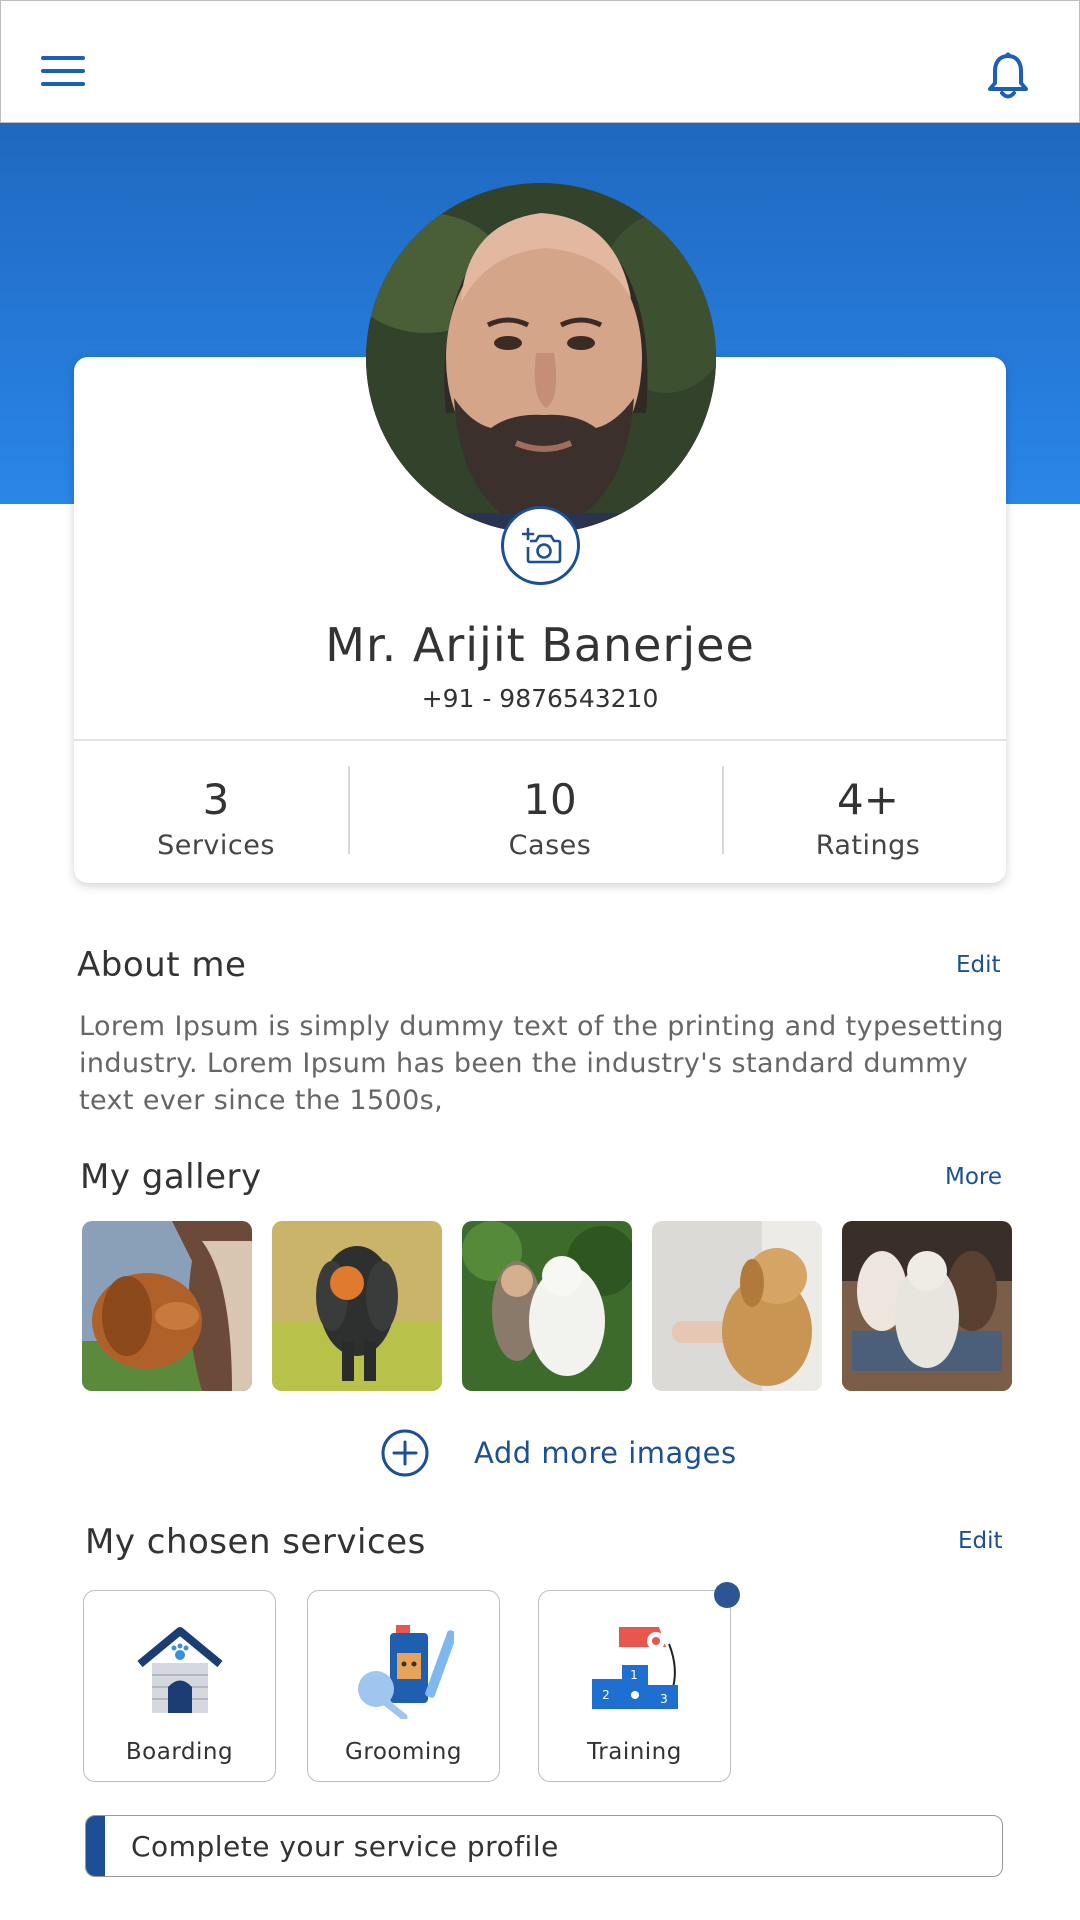  What do you see at coordinates (216, 845) in the screenshot?
I see `stat-label: Services` at bounding box center [216, 845].